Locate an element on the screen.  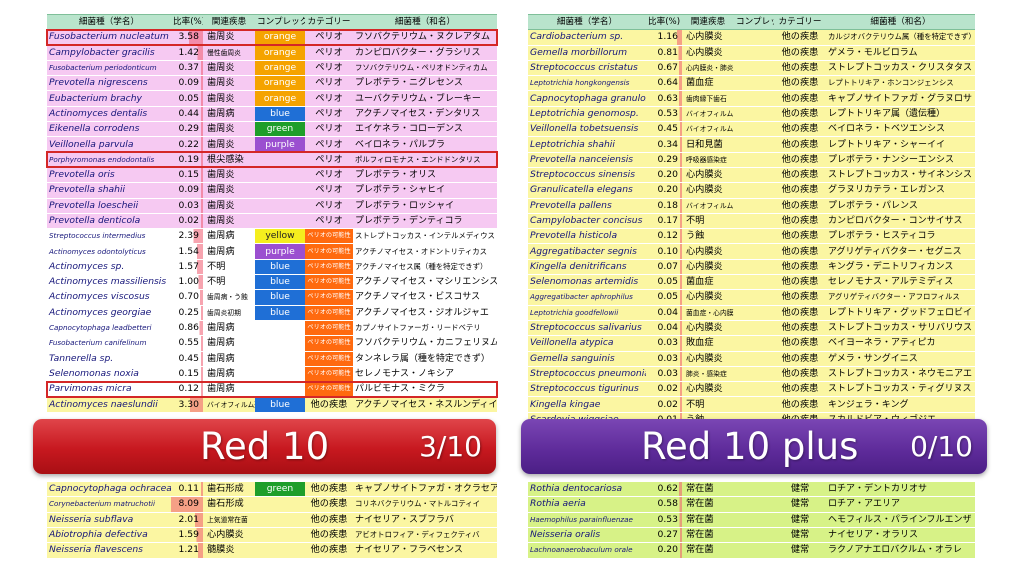
species-cell: Actinomyces sp. is located at coordinates (109, 267).